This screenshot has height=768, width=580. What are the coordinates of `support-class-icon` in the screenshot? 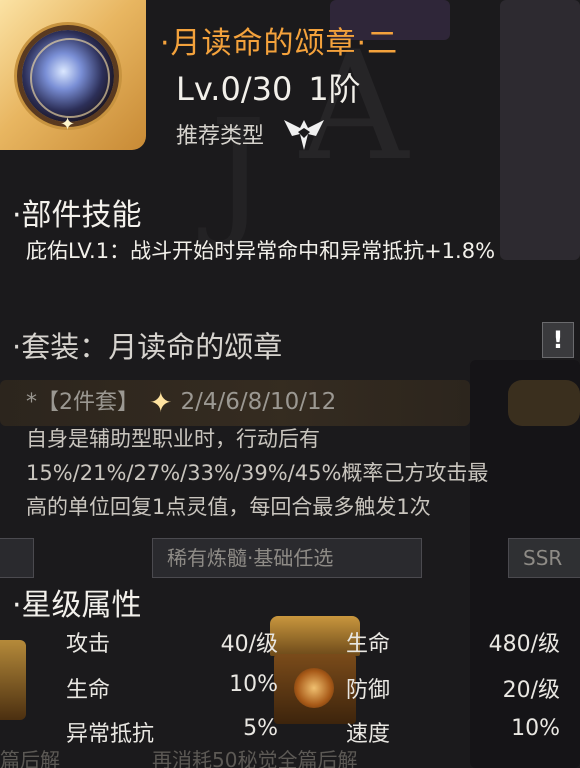 It's located at (304, 135).